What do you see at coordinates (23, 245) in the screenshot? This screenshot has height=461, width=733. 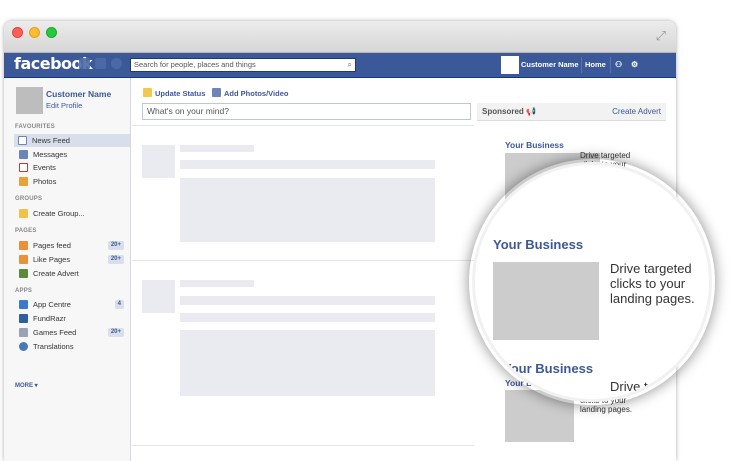 I see `pages-feed-icon` at bounding box center [23, 245].